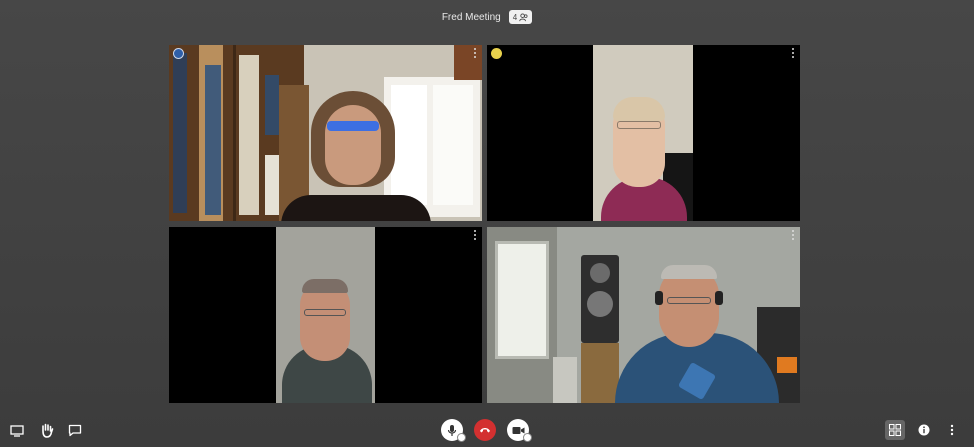 The height and width of the screenshot is (447, 974). What do you see at coordinates (47, 430) in the screenshot?
I see `raise-hand-icon` at bounding box center [47, 430].